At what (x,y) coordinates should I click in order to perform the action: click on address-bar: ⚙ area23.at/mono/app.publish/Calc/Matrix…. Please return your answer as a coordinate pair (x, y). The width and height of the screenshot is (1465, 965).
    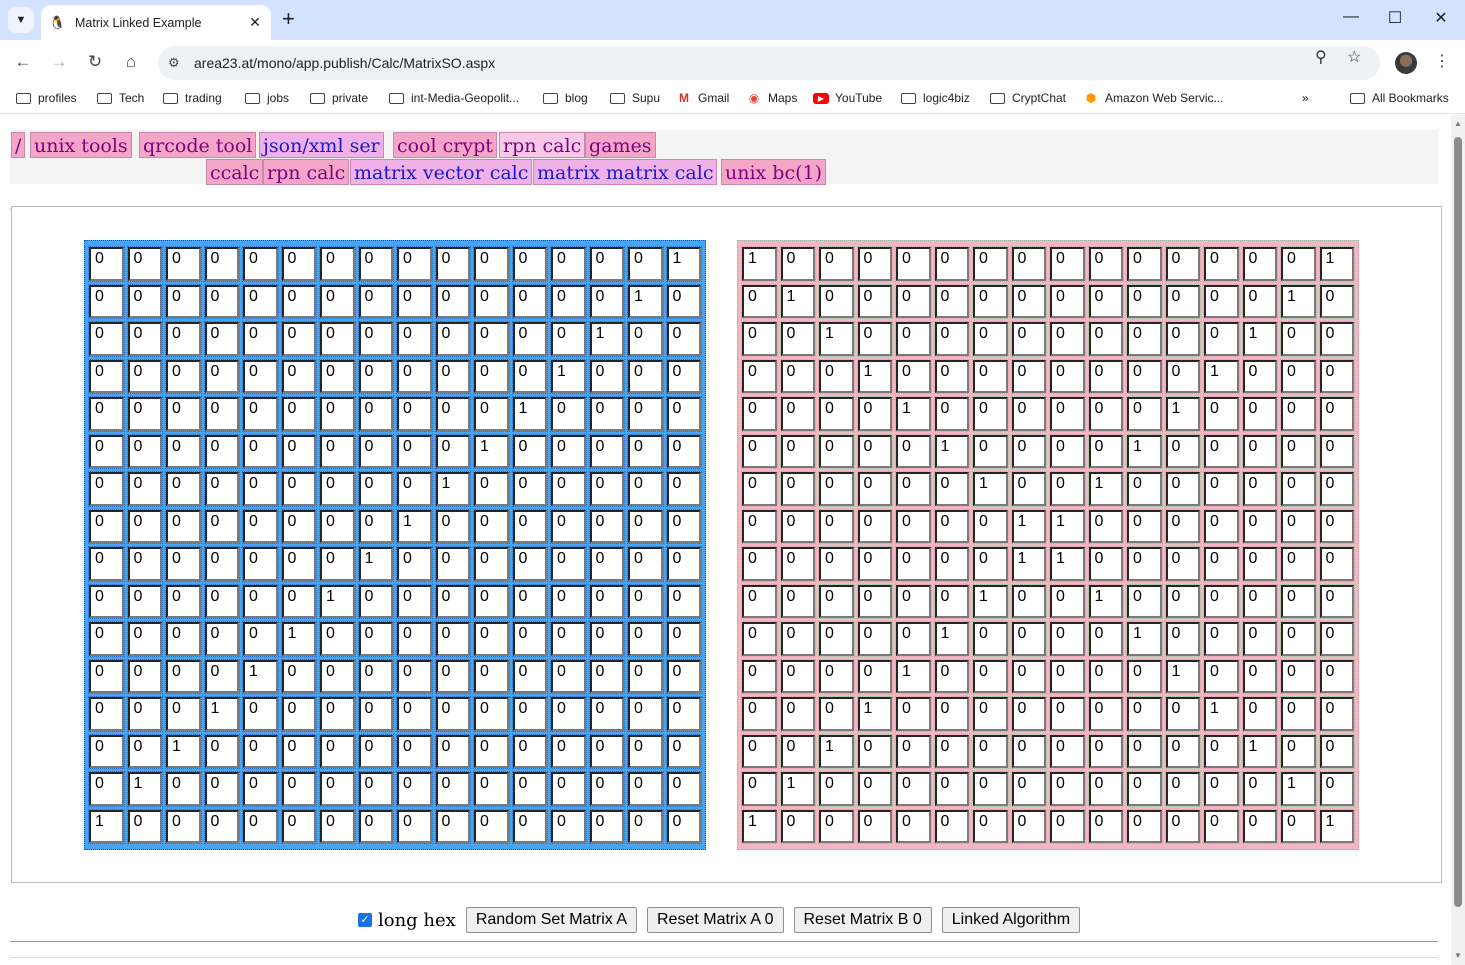
    Looking at the image, I should click on (769, 63).